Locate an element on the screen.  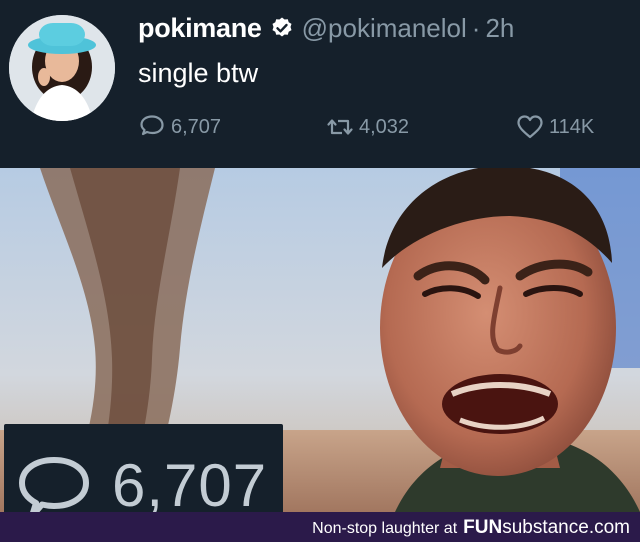
zoomed-reply-count-box: 6,707 is located at coordinates (143, 468).